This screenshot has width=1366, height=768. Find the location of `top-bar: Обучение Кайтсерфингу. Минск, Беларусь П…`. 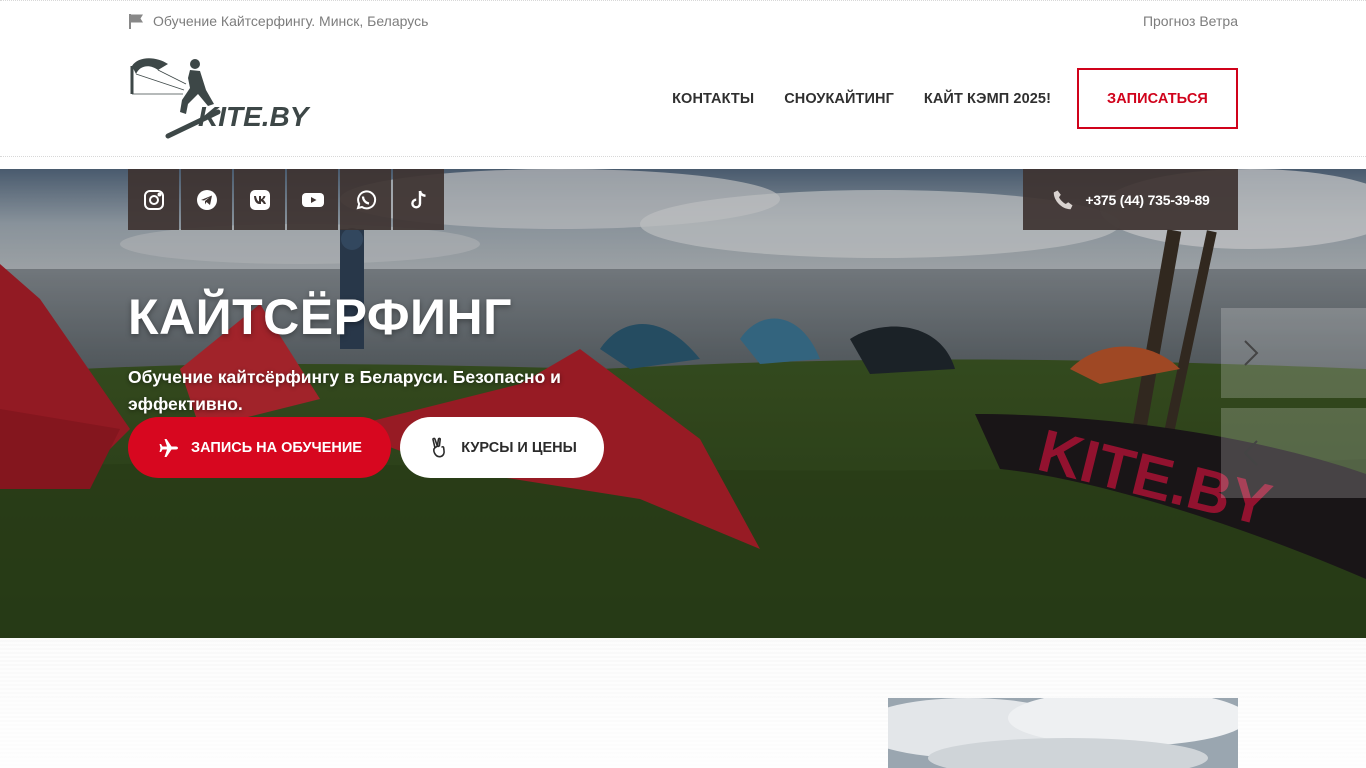

top-bar: Обучение Кайтсерфингу. Минск, Беларусь П… is located at coordinates (683, 21).